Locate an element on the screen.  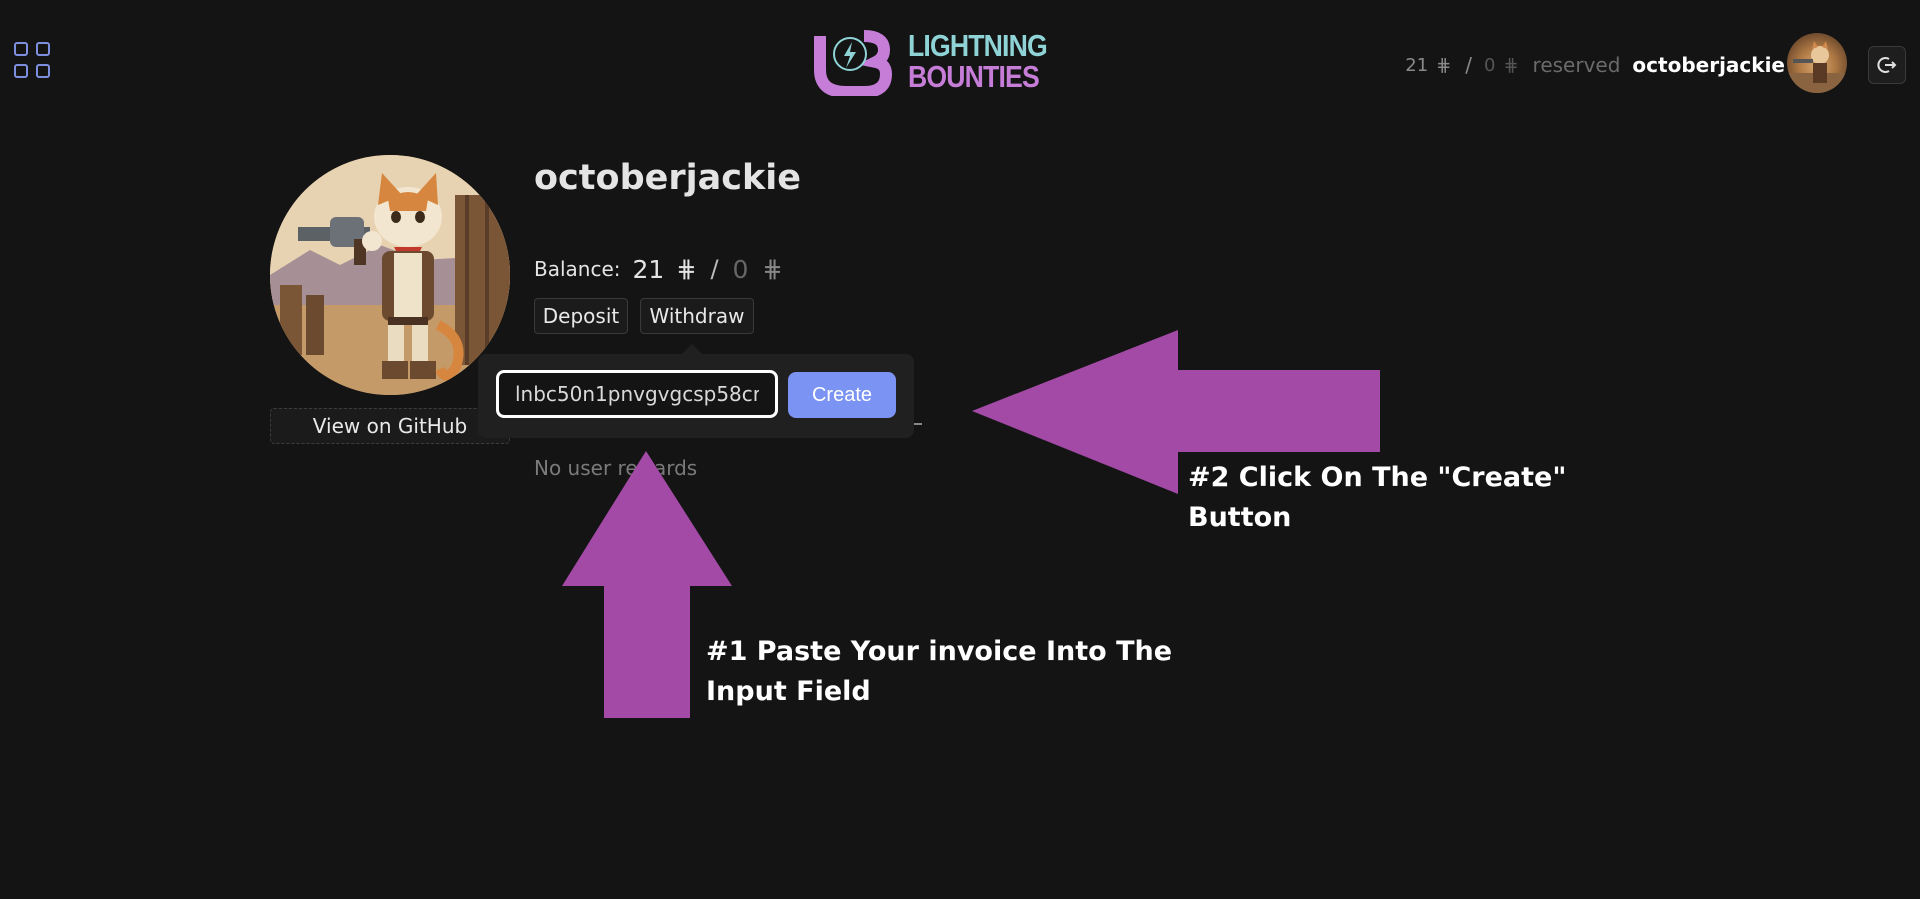
logout-icon is located at coordinates (1887, 65).